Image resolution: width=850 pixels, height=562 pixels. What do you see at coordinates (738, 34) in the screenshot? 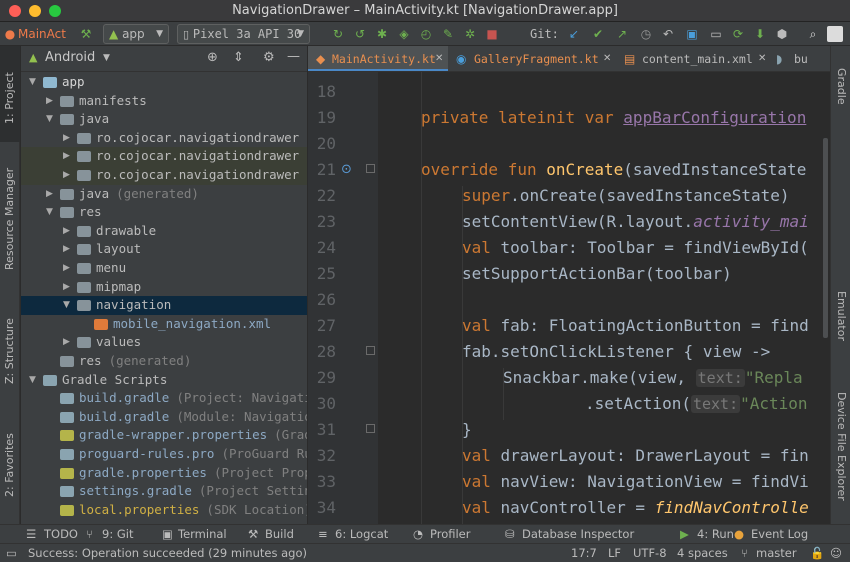
I see `sync-gradle-icon: ⟳` at bounding box center [738, 34].